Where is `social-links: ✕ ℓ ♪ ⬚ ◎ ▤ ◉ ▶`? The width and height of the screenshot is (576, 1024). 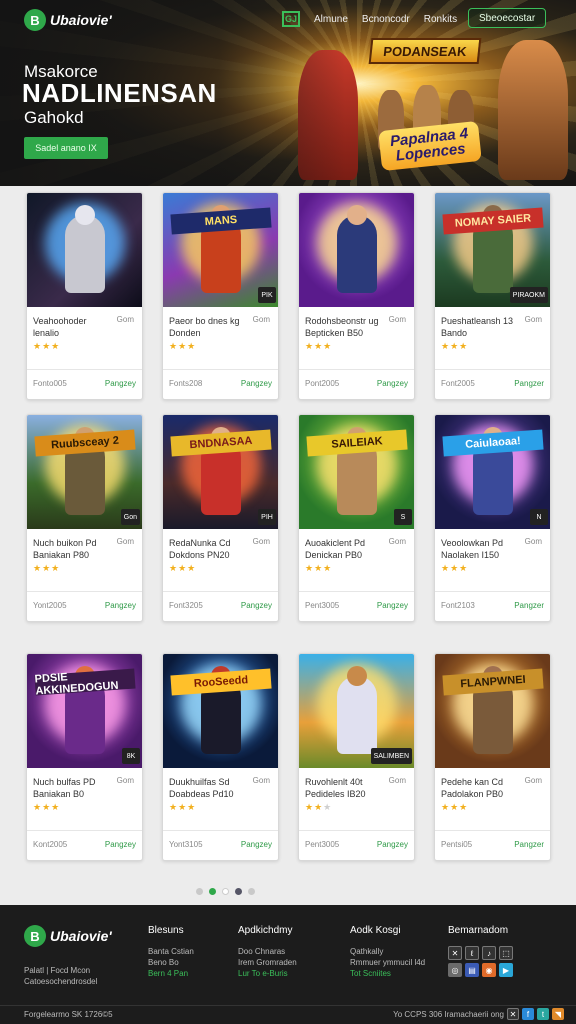 social-links: ✕ ℓ ♪ ⬚ ◎ ▤ ◉ ▶ is located at coordinates (480, 961).